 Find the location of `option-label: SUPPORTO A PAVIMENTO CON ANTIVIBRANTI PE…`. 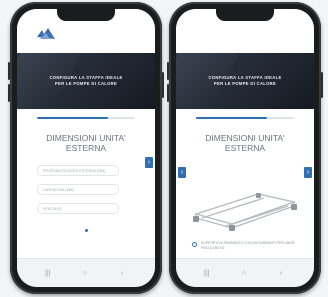

option-label: SUPPORTO A PAVIMENTO CON ANTIVIBRANTI PE… is located at coordinates (248, 245).